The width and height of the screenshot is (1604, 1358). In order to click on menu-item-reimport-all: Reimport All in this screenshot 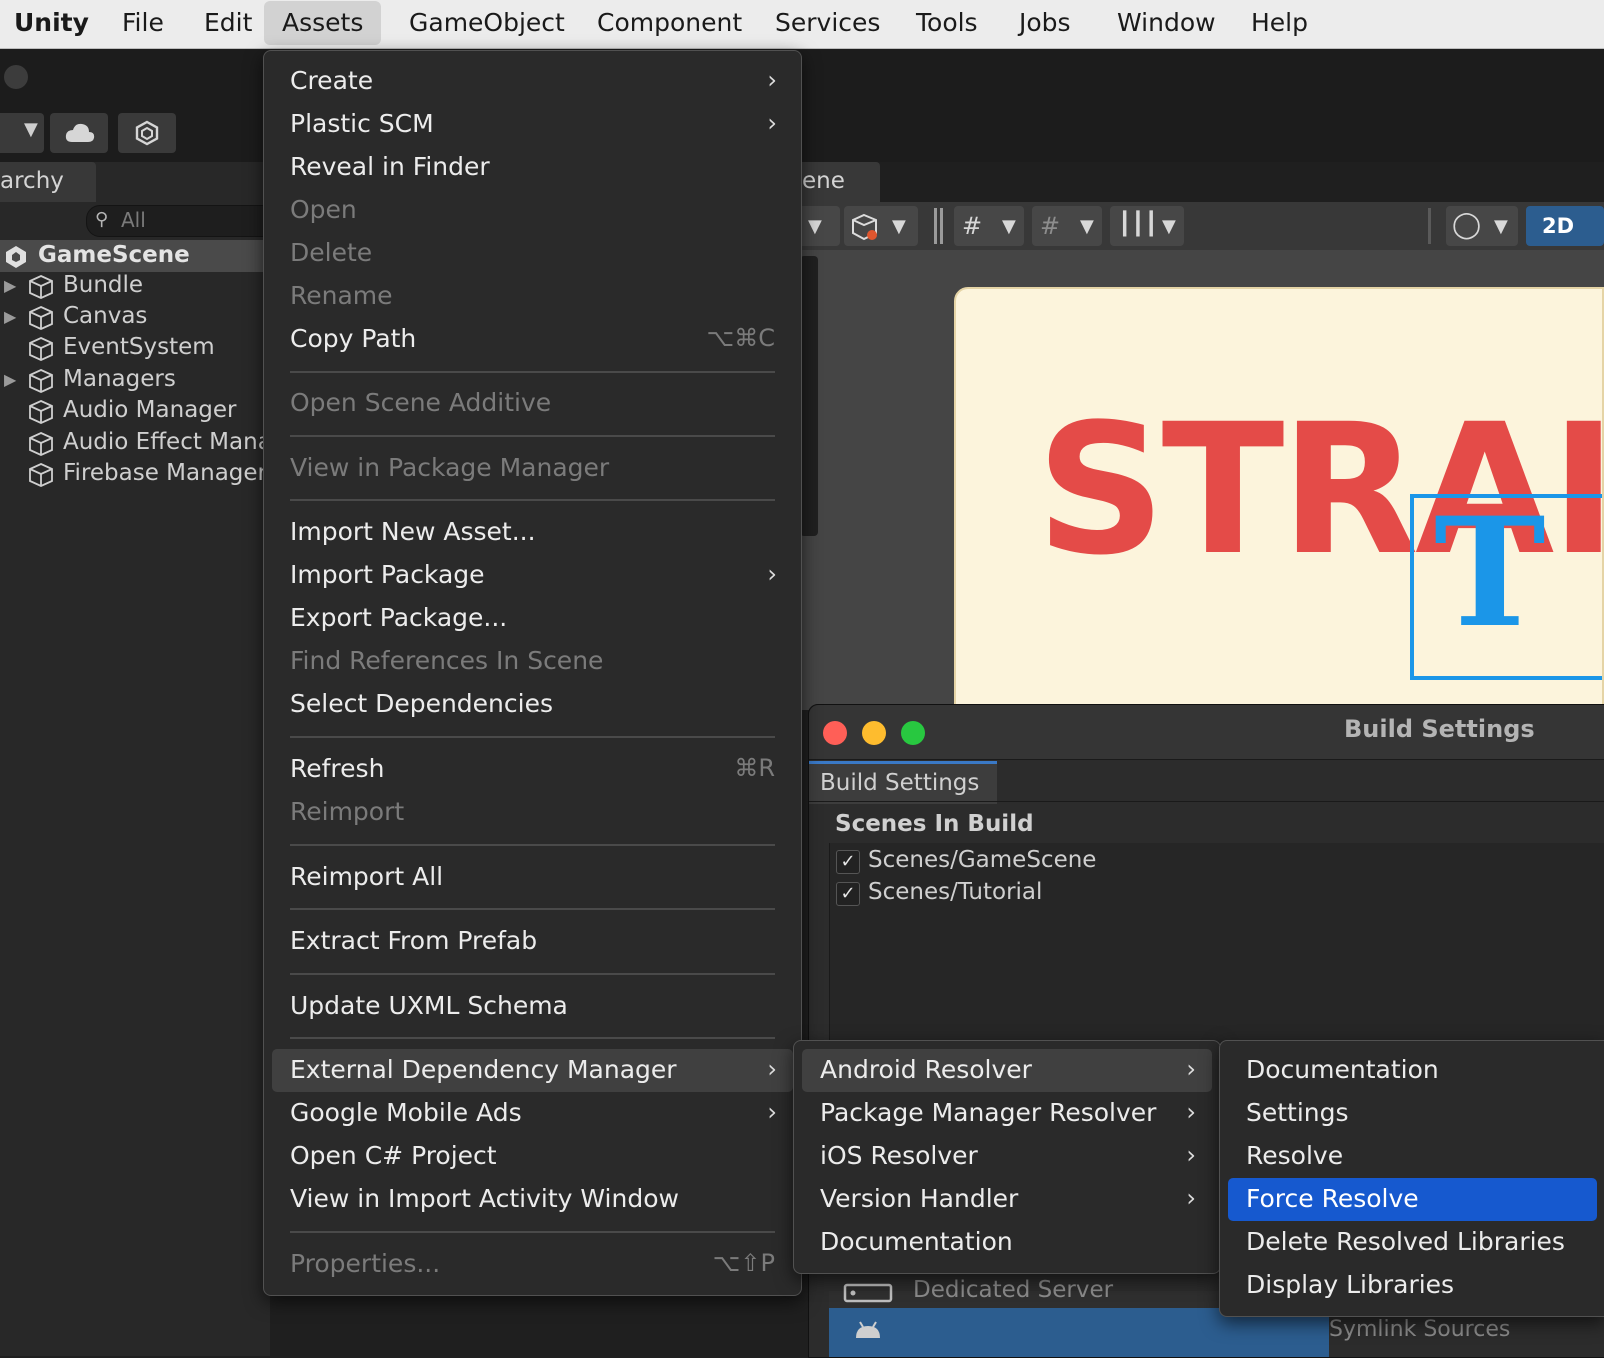, I will do `click(532, 877)`.